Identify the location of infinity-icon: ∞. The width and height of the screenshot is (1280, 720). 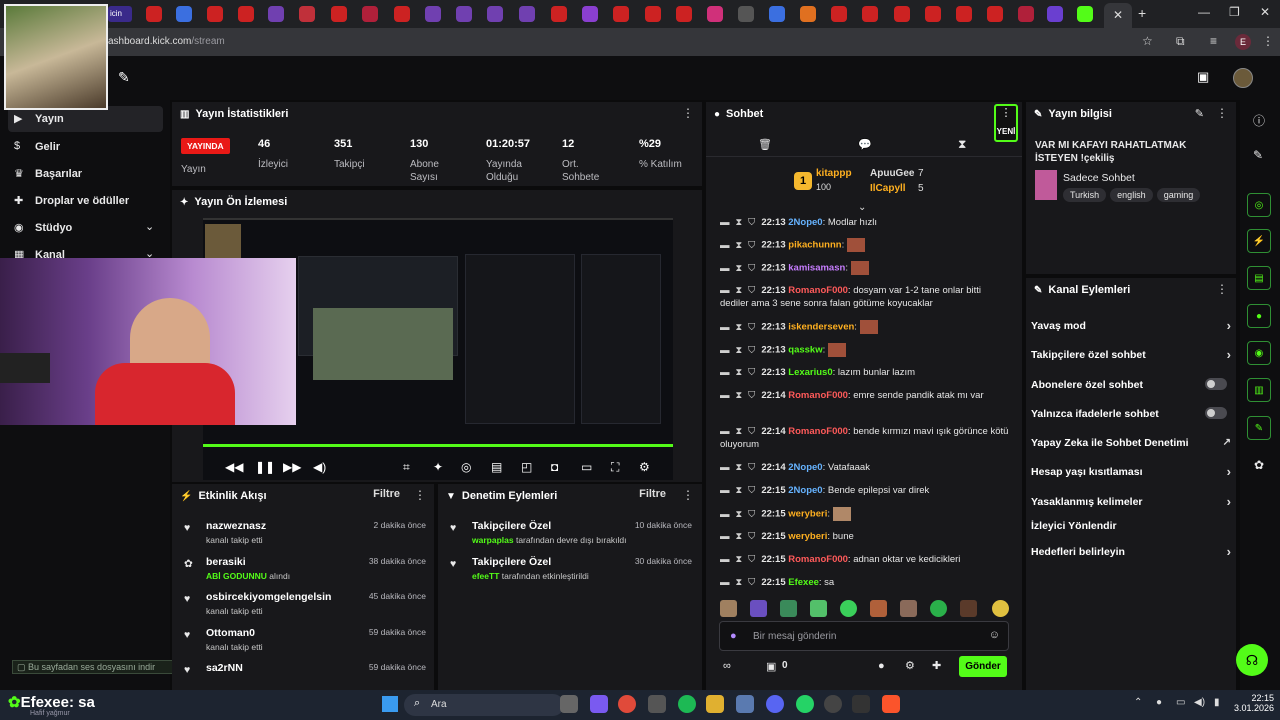
(727, 666).